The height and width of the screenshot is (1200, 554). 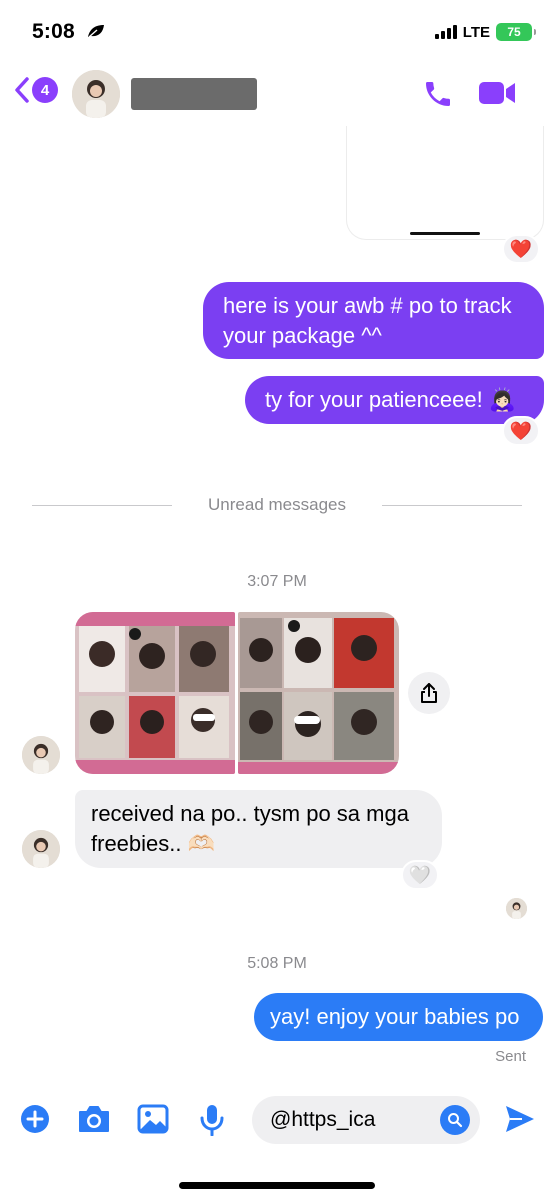 What do you see at coordinates (35, 1119) in the screenshot?
I see `plus-circle-icon` at bounding box center [35, 1119].